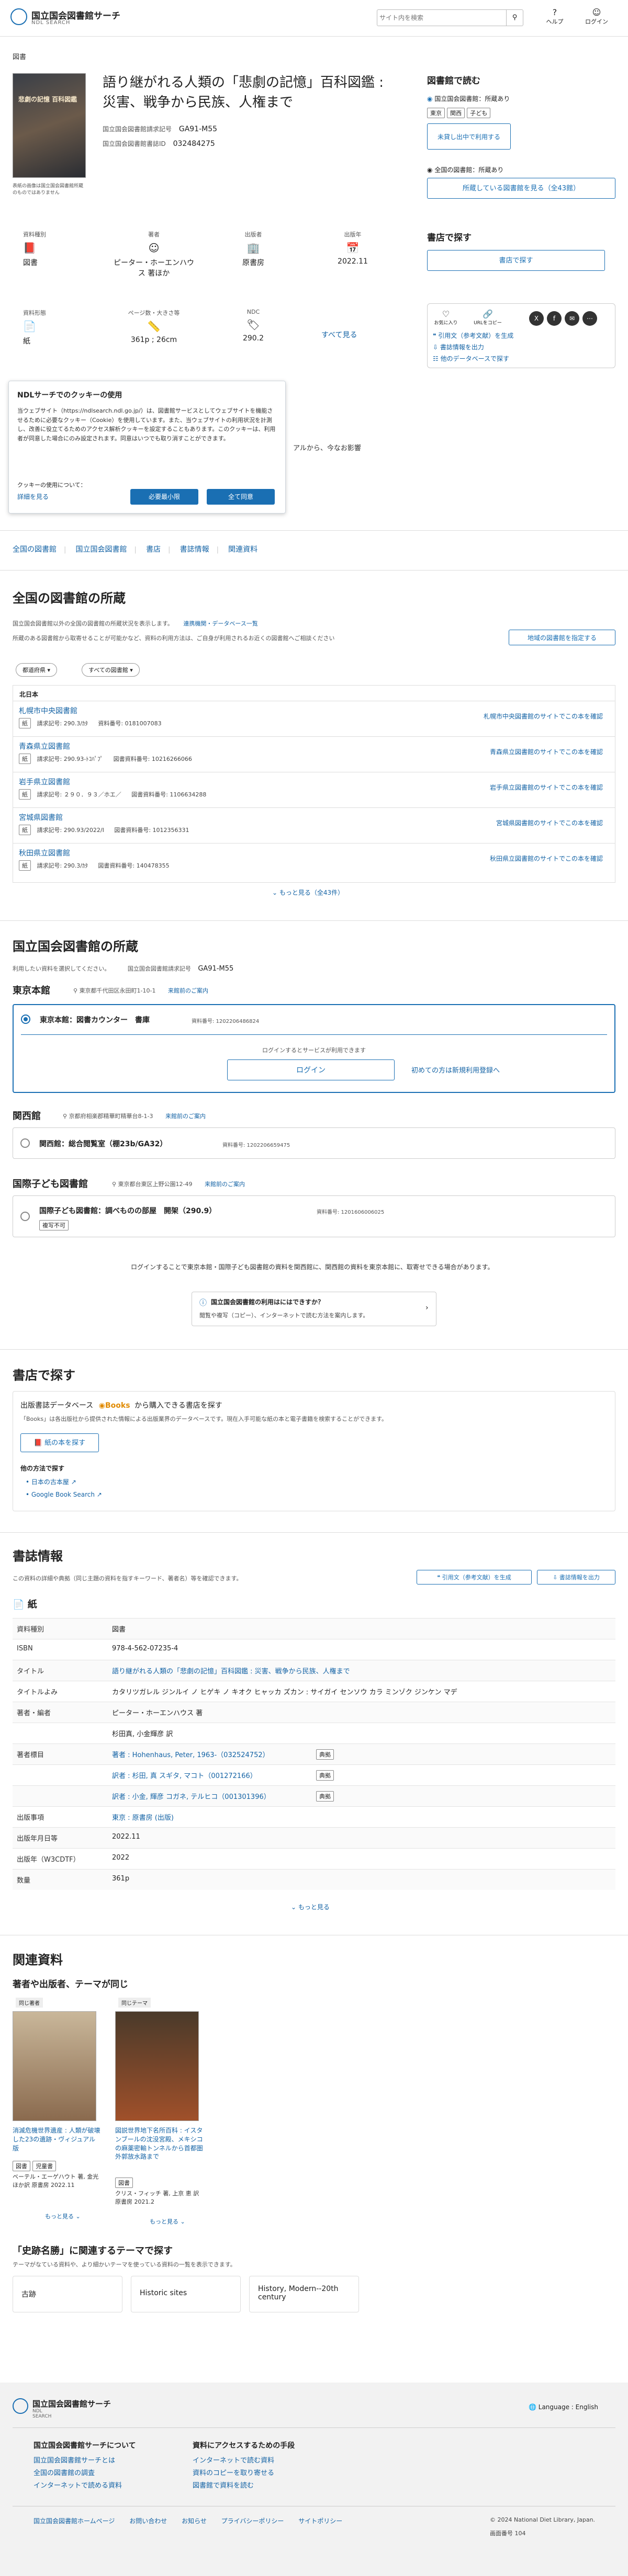 This screenshot has width=628, height=2576. What do you see at coordinates (159, 969) in the screenshot?
I see `ndl-call-label: 国立国会図書館請求記号` at bounding box center [159, 969].